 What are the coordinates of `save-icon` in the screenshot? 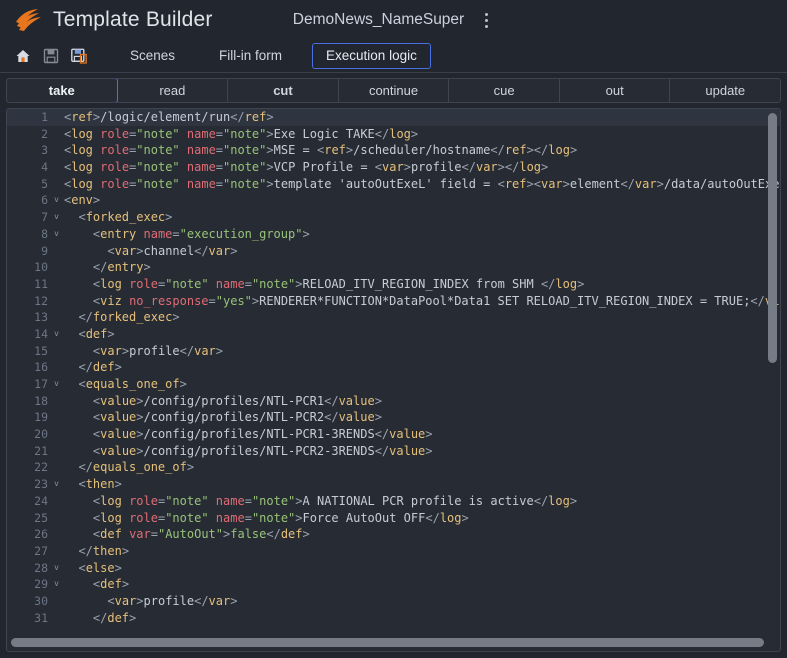 It's located at (51, 56).